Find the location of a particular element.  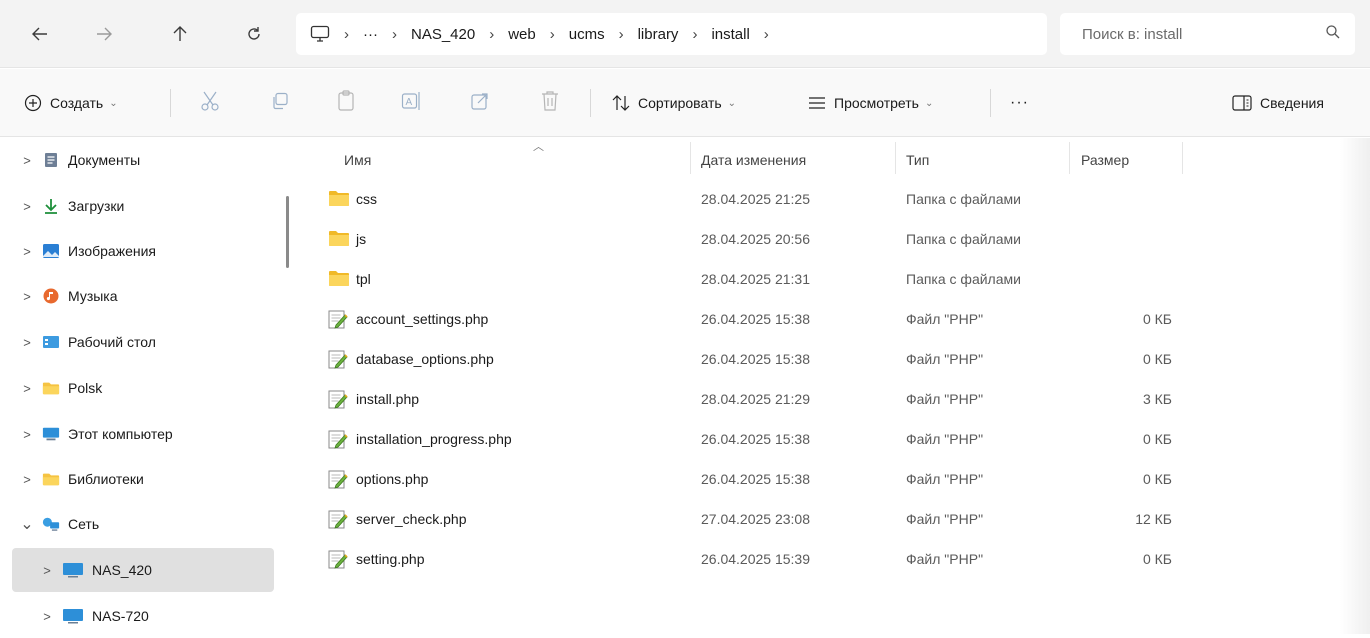

sort-ascending-icon: ︿ is located at coordinates (538, 147).